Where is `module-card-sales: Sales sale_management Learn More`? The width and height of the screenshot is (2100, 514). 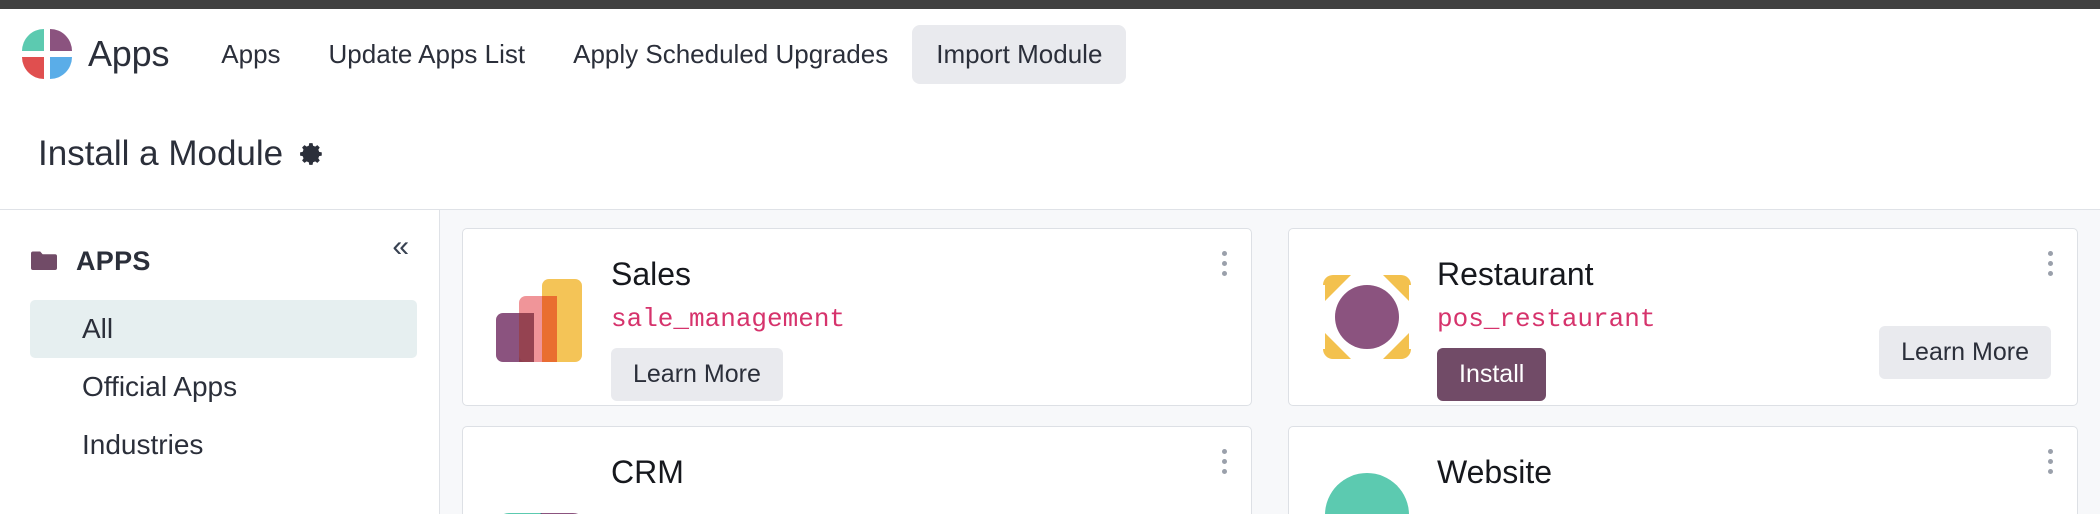 module-card-sales: Sales sale_management Learn More is located at coordinates (857, 317).